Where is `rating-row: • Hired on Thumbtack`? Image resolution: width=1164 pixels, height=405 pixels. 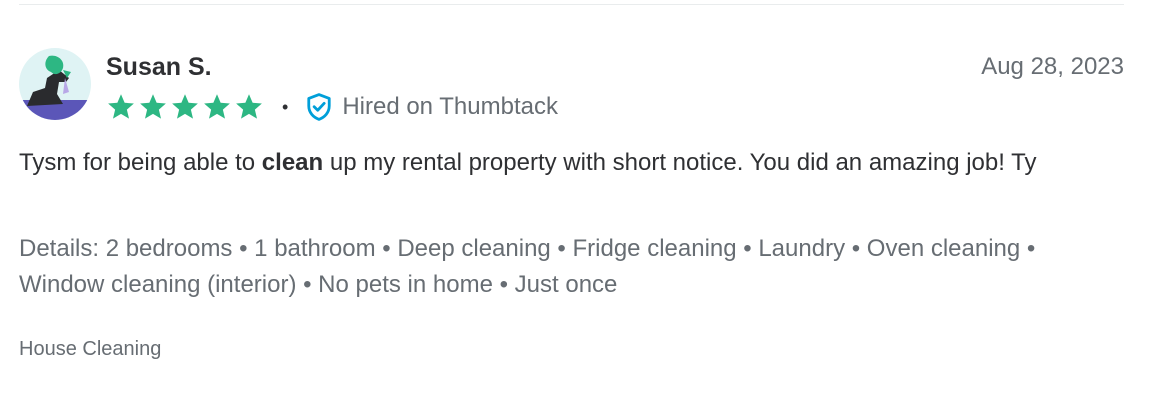
rating-row: • Hired on Thumbtack is located at coordinates (332, 107).